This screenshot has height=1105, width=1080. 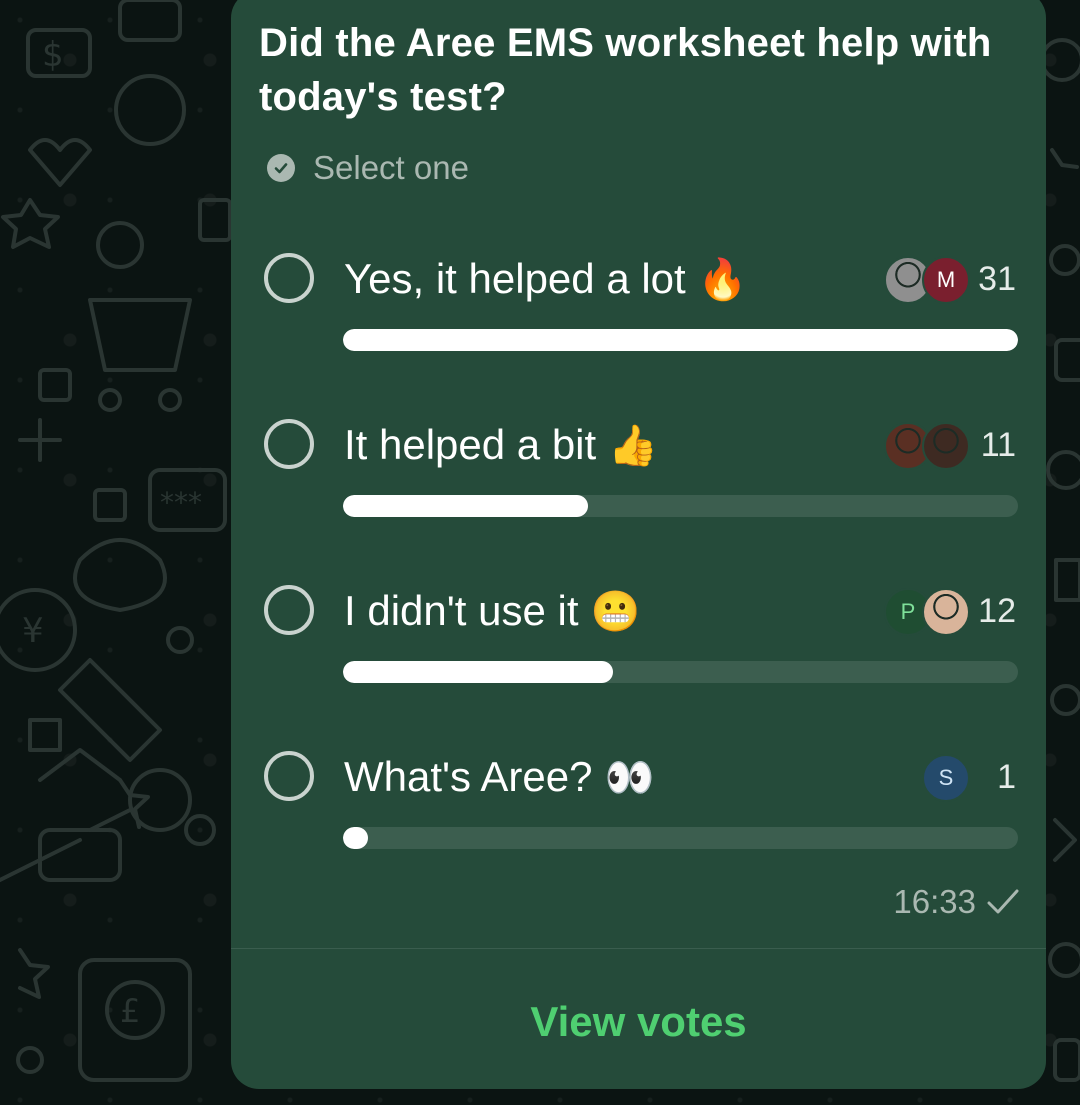 I want to click on message-timestamp: 16:33, so click(x=956, y=902).